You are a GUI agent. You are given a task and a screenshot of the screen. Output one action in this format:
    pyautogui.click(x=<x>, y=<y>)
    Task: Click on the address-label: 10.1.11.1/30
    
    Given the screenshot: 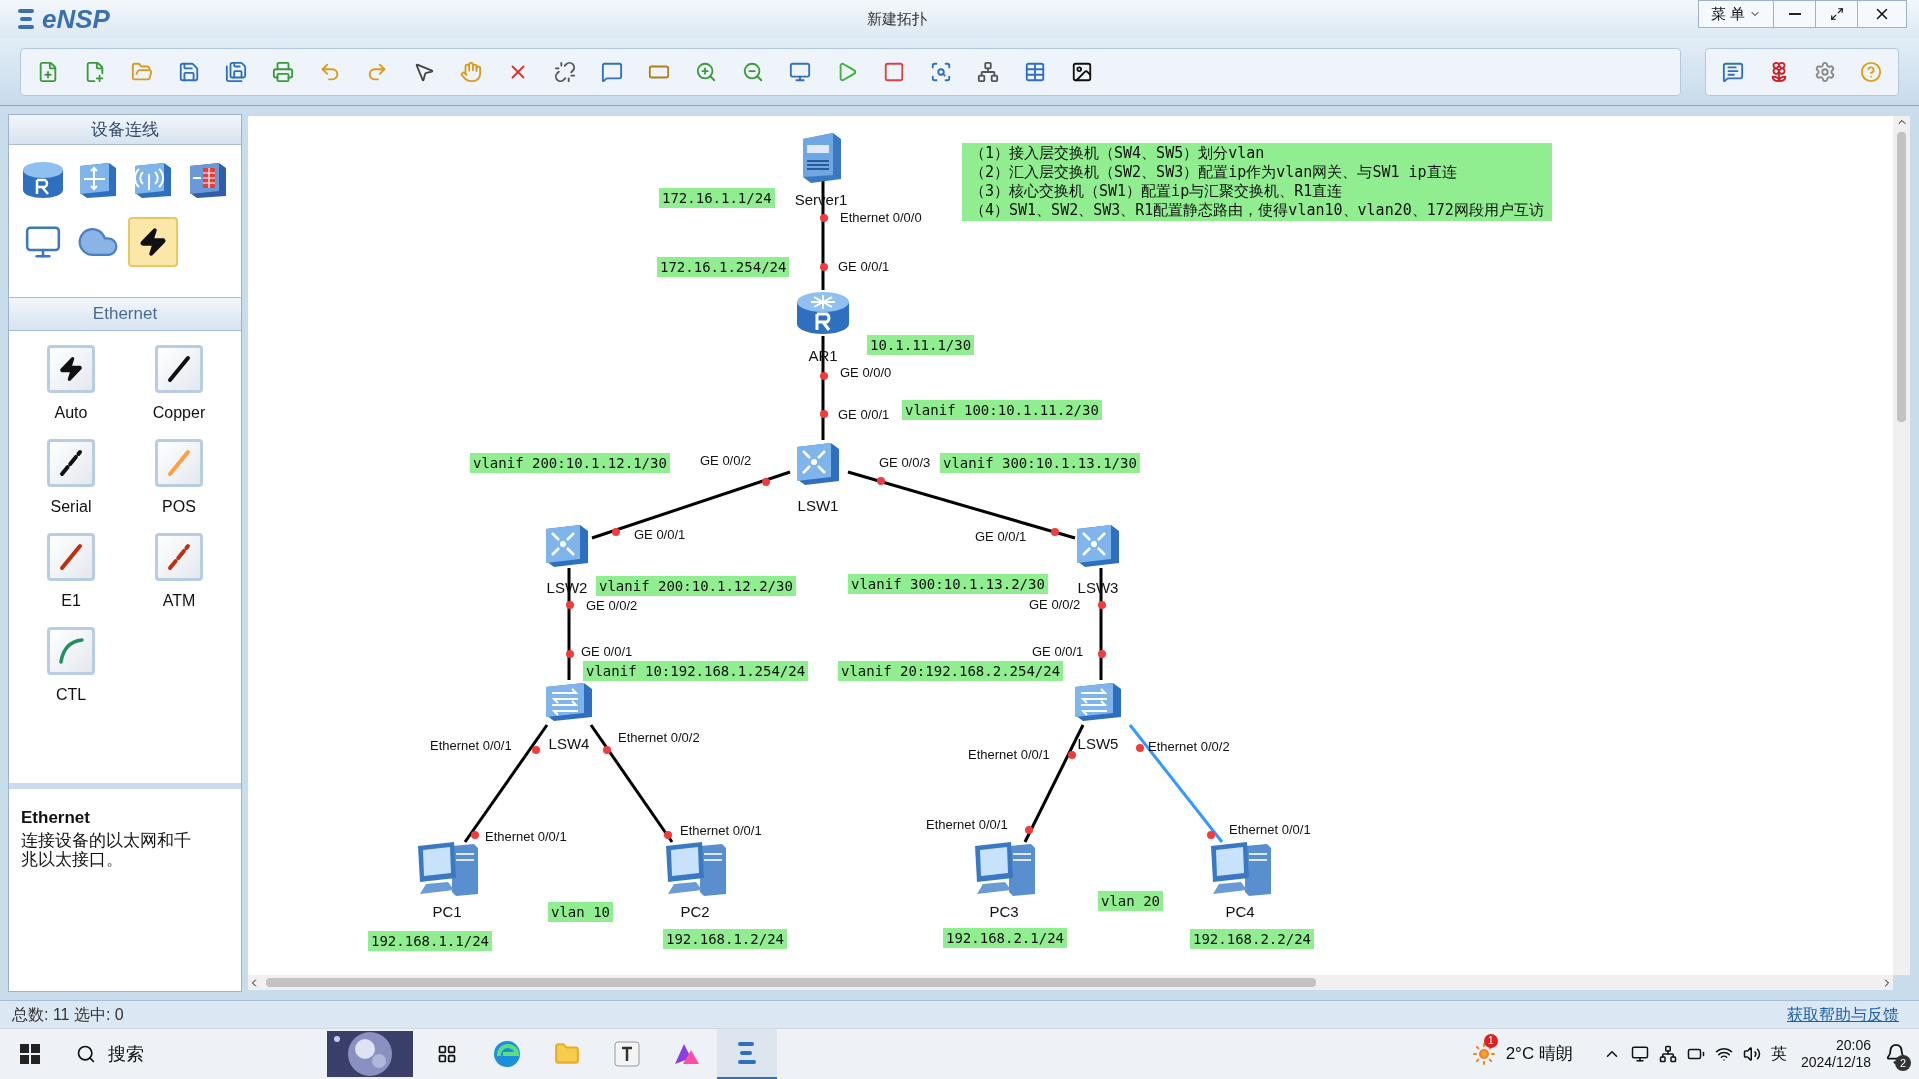 What is the action you would take?
    pyautogui.click(x=921, y=345)
    